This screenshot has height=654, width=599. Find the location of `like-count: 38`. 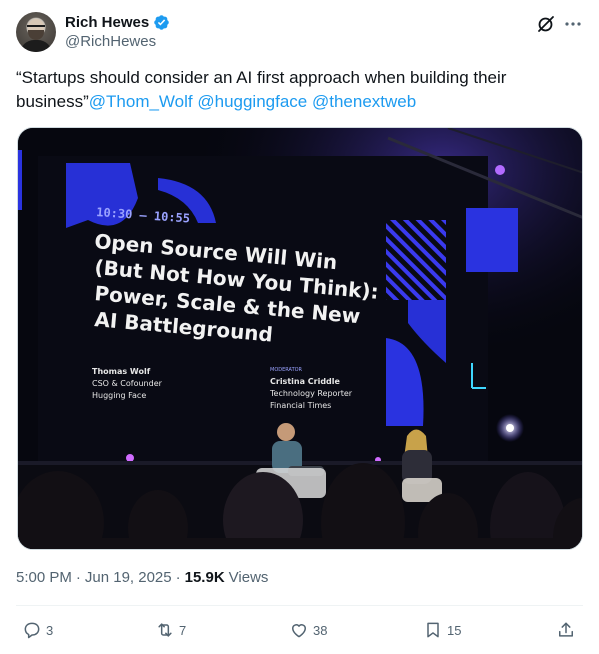

like-count: 38 is located at coordinates (320, 630).